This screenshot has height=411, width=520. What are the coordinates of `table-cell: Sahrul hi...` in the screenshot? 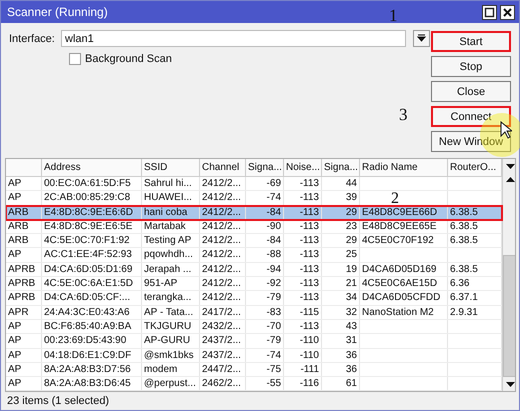 It's located at (171, 183).